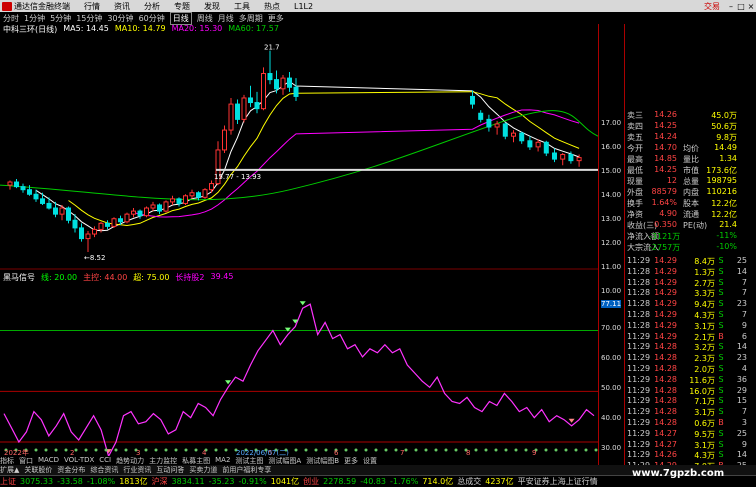 Image resolution: width=756 pixels, height=487 pixels. I want to click on menu-l1l2: L1L2, so click(303, 6).